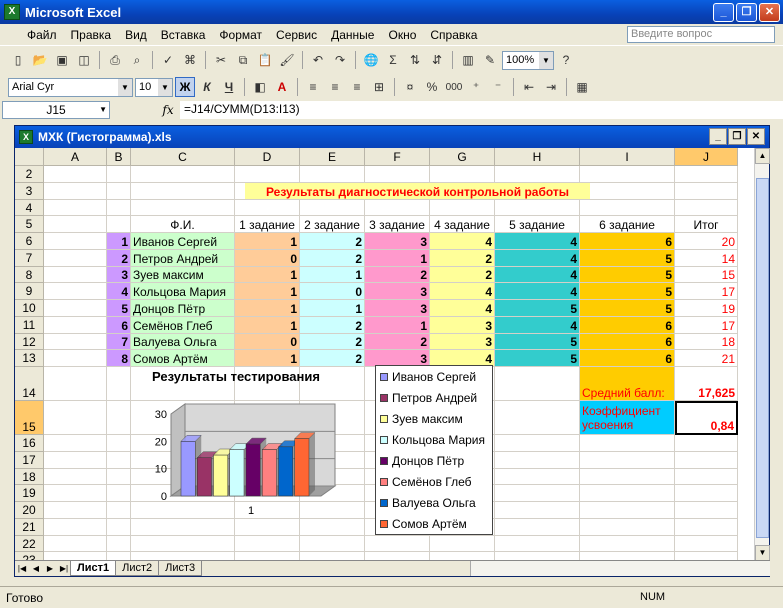  Describe the element at coordinates (183, 291) in the screenshot. I see `student-name: Кольцова Мария` at that location.